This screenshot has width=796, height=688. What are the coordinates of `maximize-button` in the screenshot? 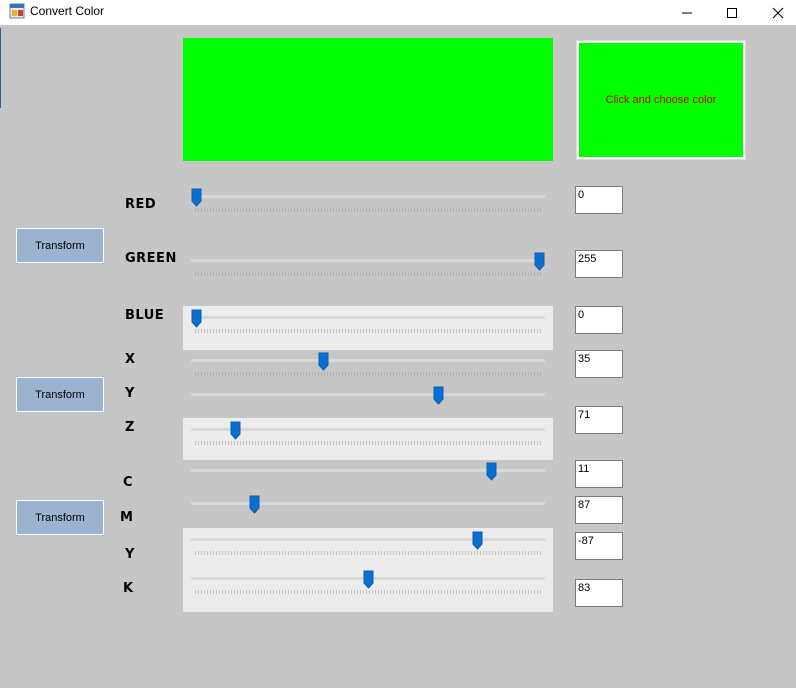 It's located at (732, 12).